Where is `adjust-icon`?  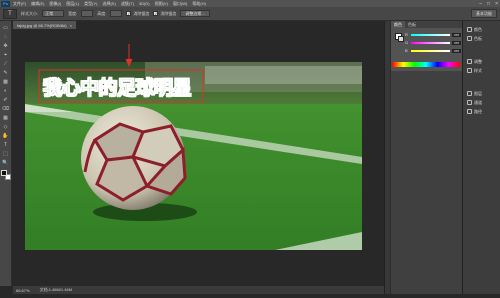
adjust-icon is located at coordinates (469, 61).